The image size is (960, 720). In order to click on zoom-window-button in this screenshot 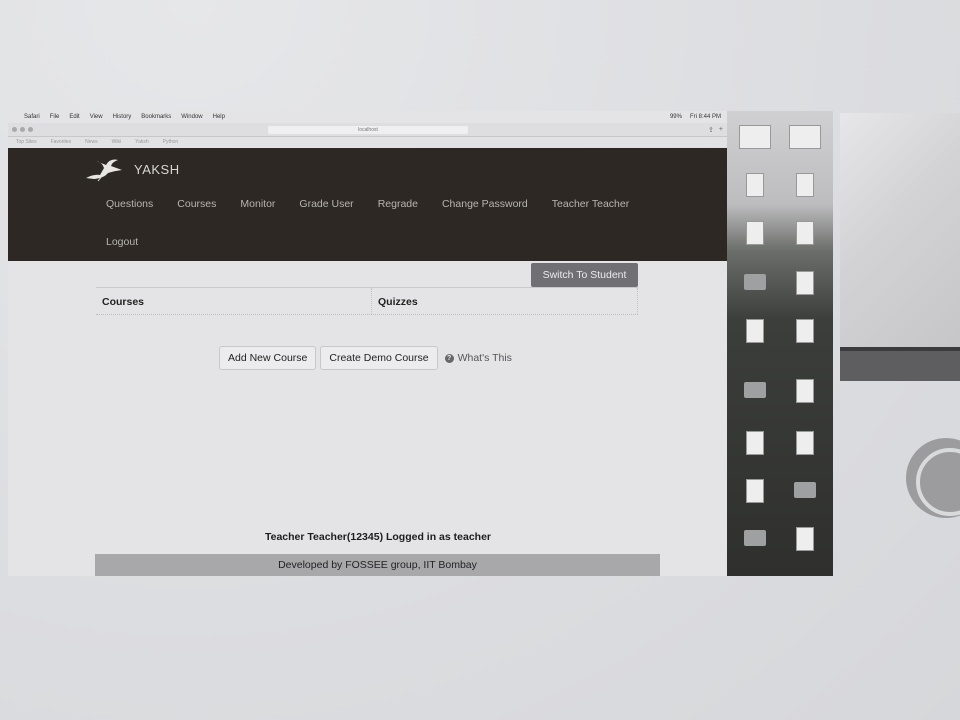, I will do `click(30, 129)`.